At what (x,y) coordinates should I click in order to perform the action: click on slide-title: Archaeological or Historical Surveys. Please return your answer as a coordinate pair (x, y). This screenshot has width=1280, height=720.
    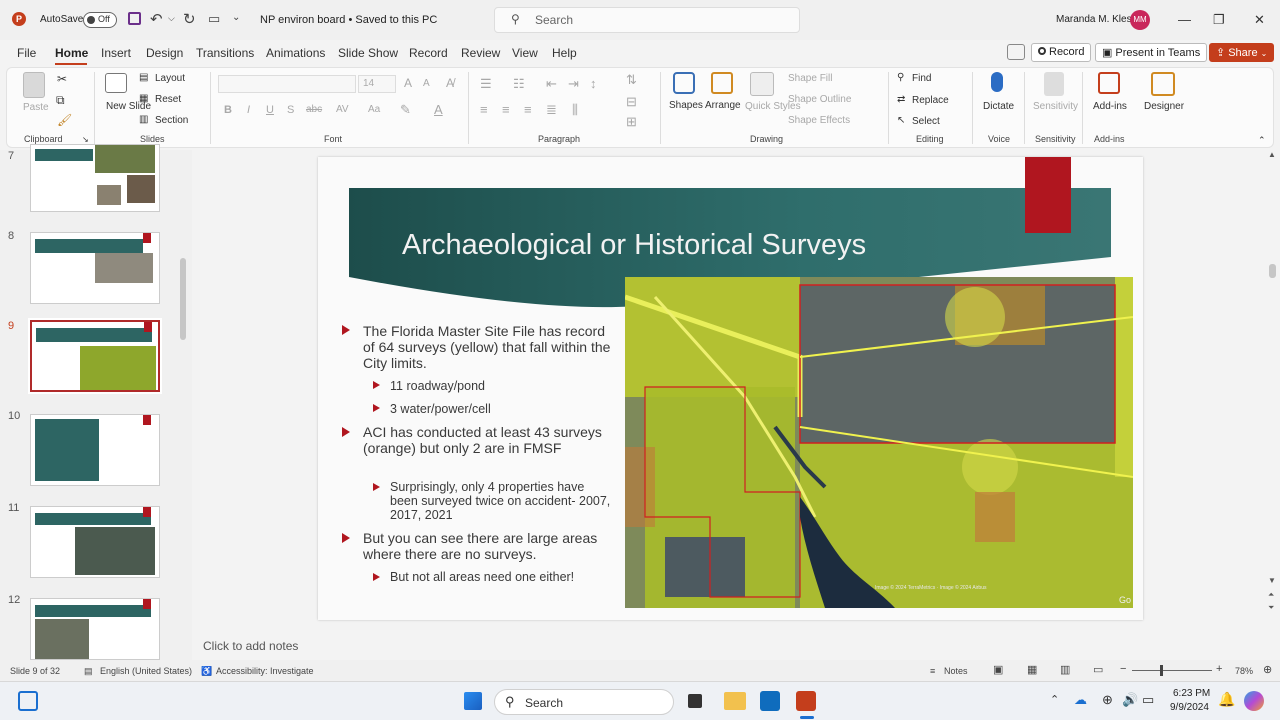
    Looking at the image, I should click on (634, 245).